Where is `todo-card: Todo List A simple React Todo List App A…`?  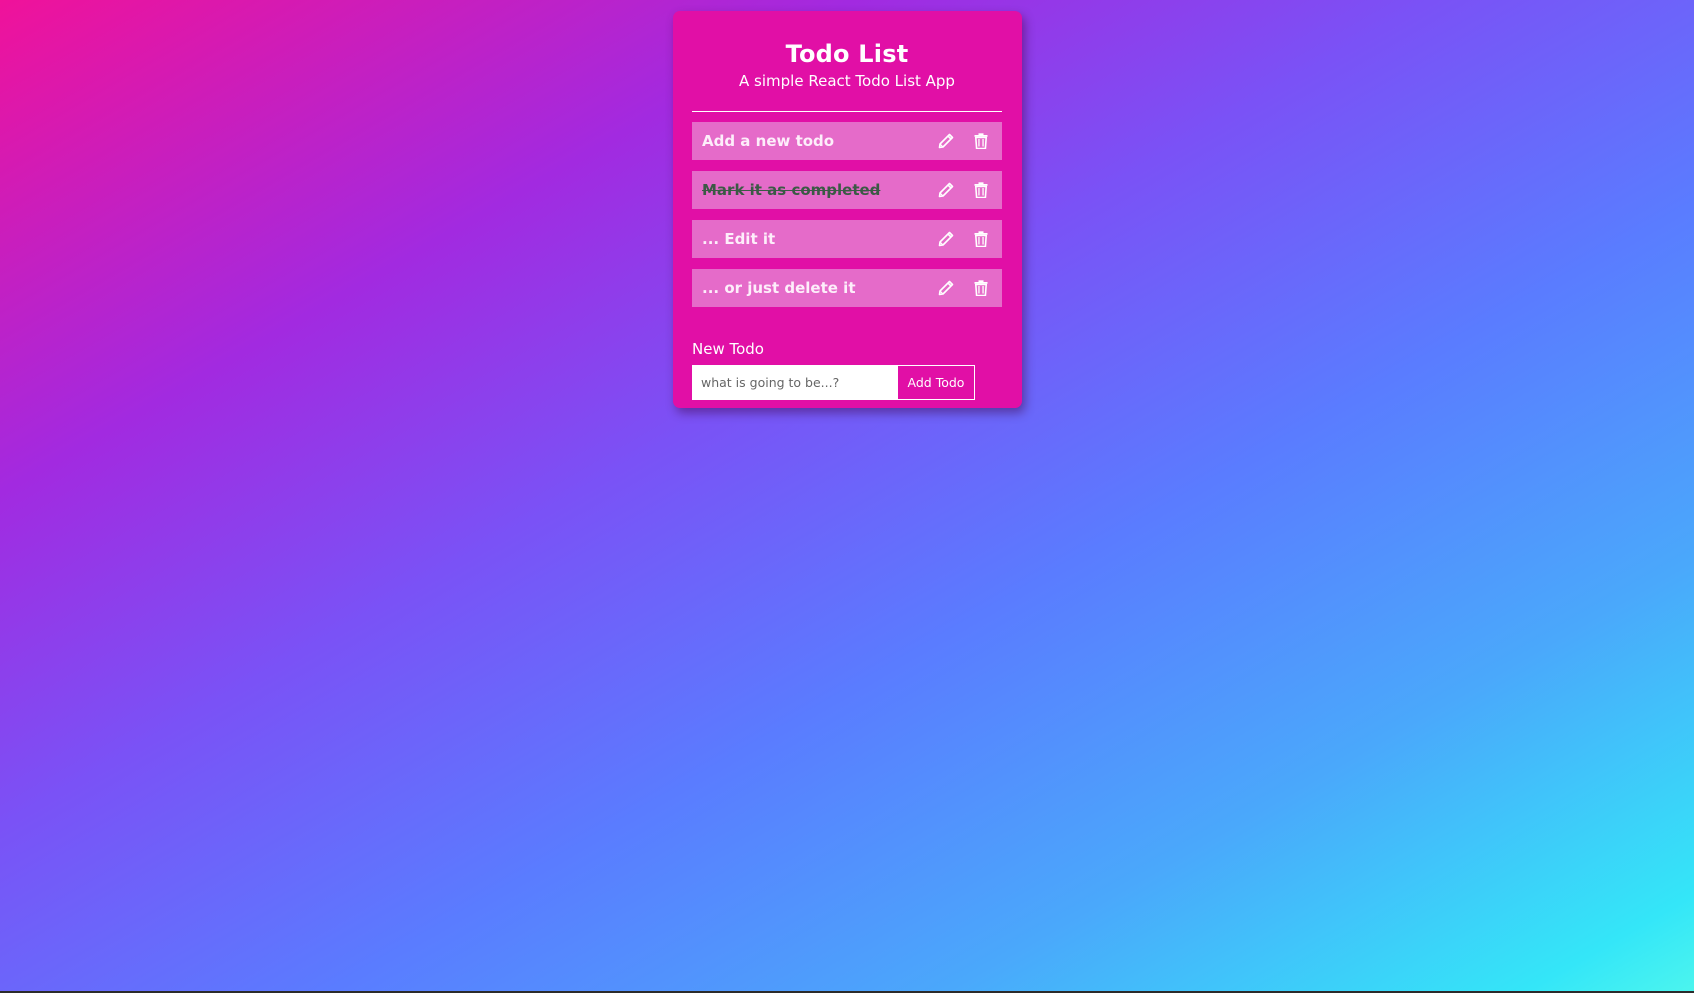
todo-card: Todo List A simple React Todo List App A… is located at coordinates (847, 209).